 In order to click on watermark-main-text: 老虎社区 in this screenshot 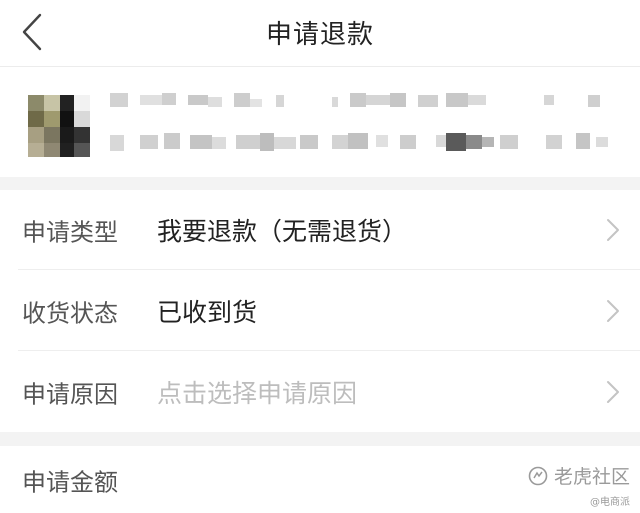, I will do `click(591, 477)`.